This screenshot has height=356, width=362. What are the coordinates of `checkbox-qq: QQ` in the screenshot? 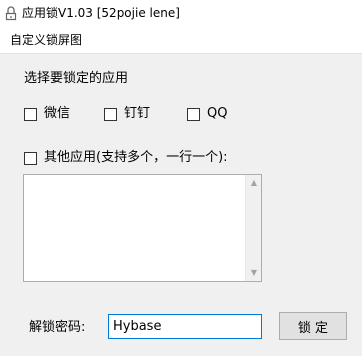 It's located at (207, 114).